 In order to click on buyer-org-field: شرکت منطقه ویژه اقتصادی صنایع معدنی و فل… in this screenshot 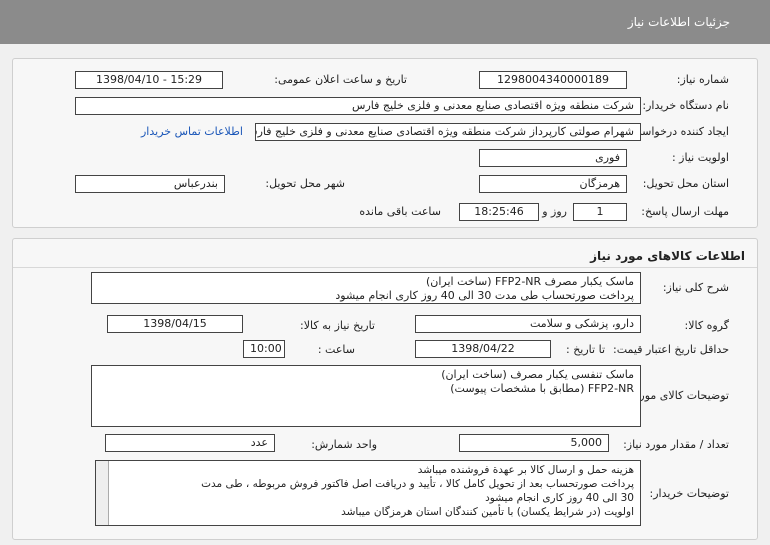, I will do `click(358, 106)`.